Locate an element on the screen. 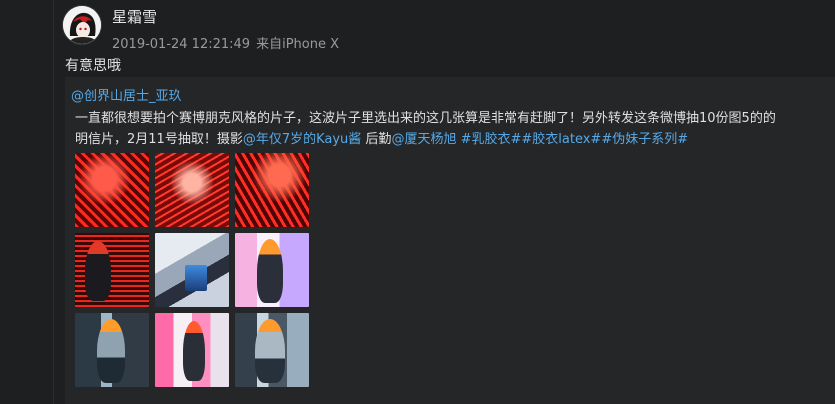 This screenshot has height=404, width=835. post-meta: 2019-01-24 12:21:49 来自iPhone X is located at coordinates (225, 42).